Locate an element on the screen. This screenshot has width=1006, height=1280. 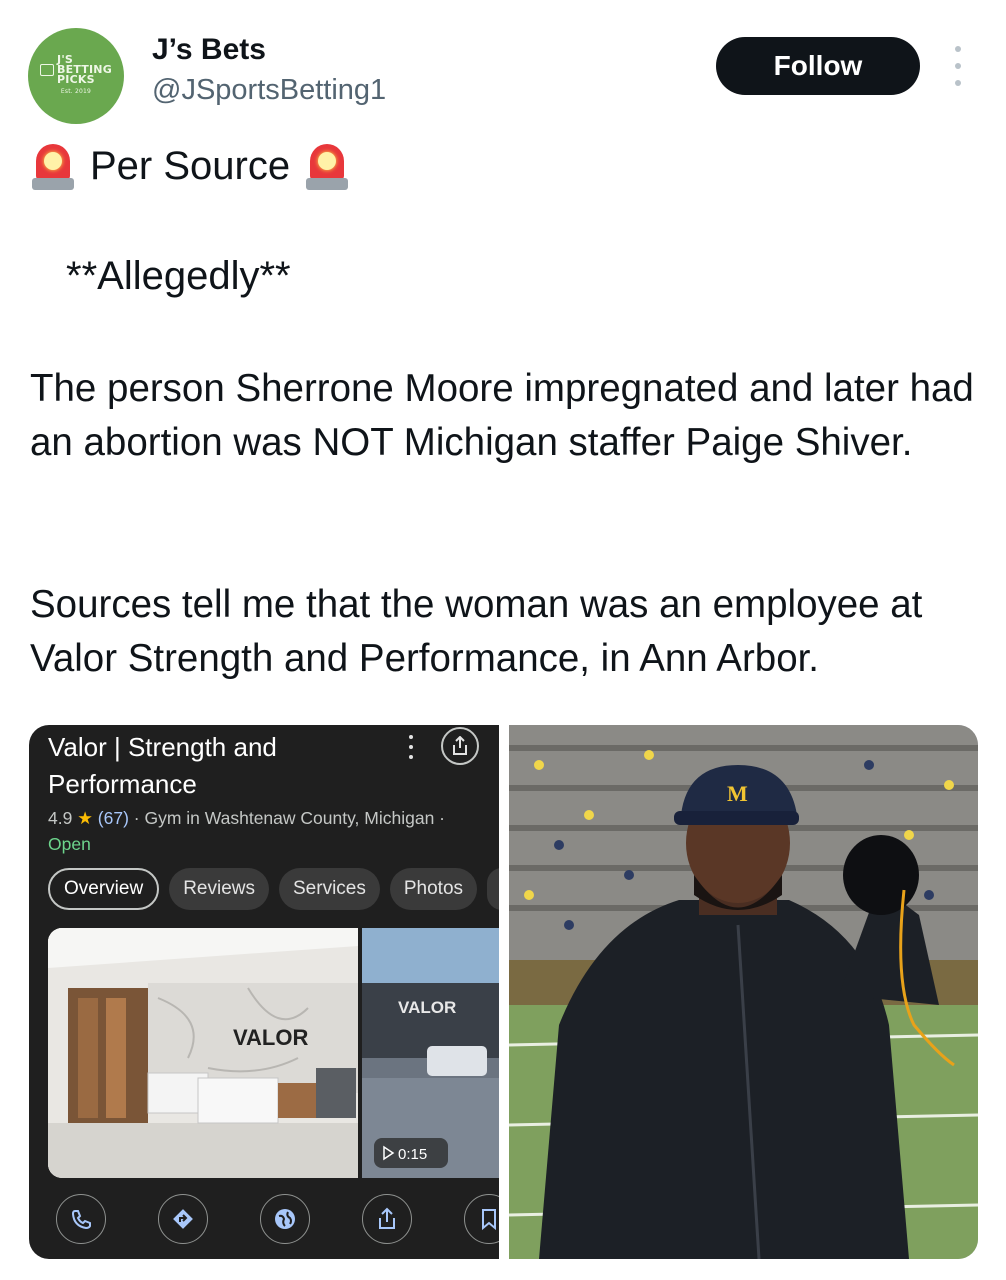
avatar-logo-text-3: PICKS is located at coordinates (76, 79).